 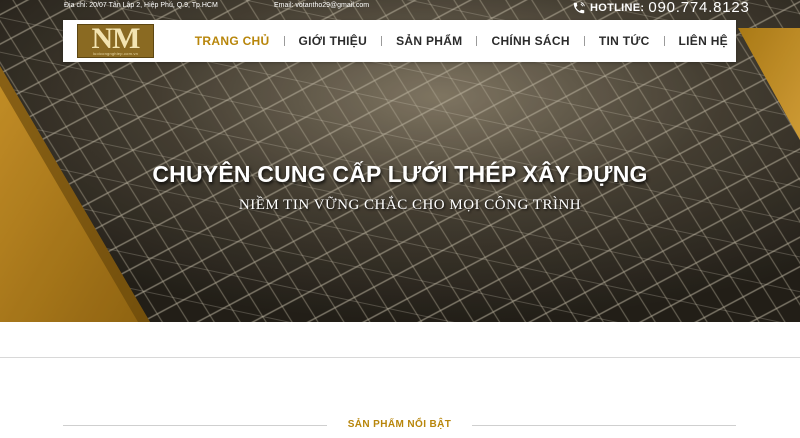 I want to click on nav-item-news: TIN TỨC, so click(x=624, y=41).